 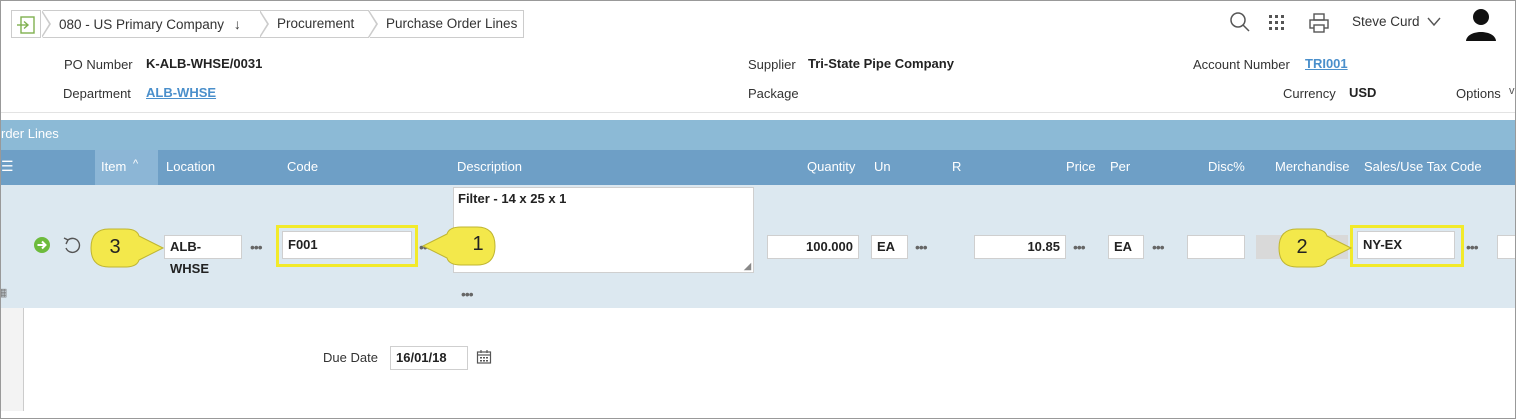 What do you see at coordinates (1423, 166) in the screenshot?
I see `column-tax-code: Sales/Use Tax Code` at bounding box center [1423, 166].